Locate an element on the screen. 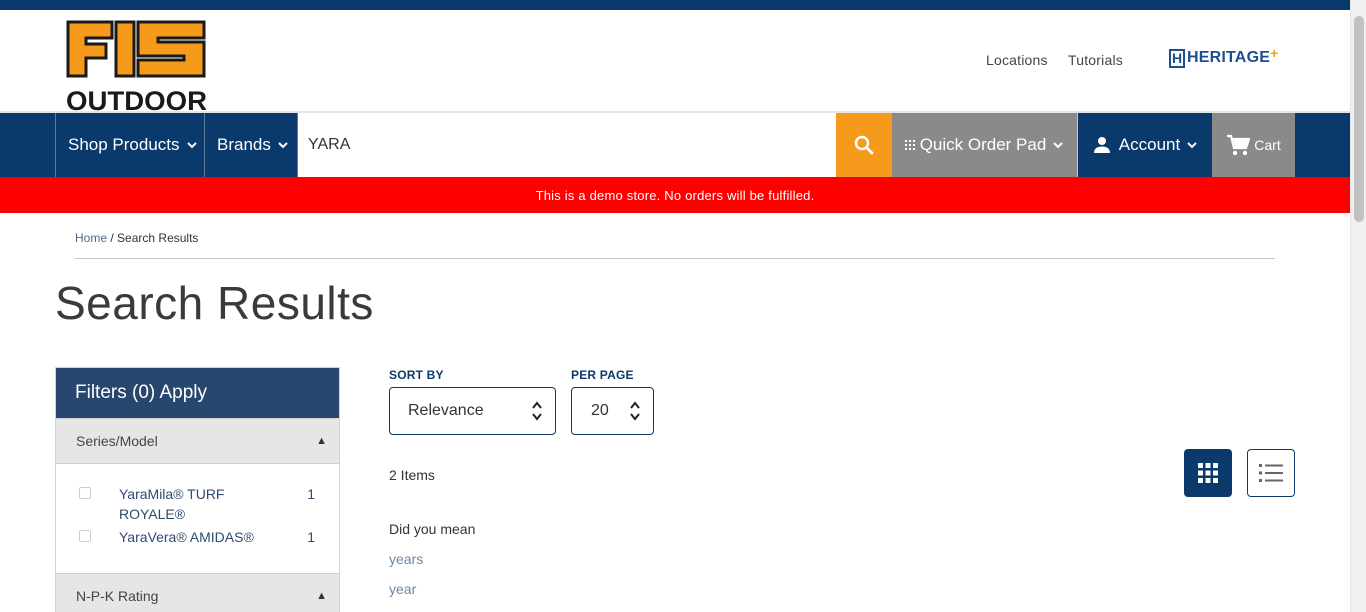 The height and width of the screenshot is (612, 1366). quick-order-pad-button: Quick Order Pad is located at coordinates (985, 145).